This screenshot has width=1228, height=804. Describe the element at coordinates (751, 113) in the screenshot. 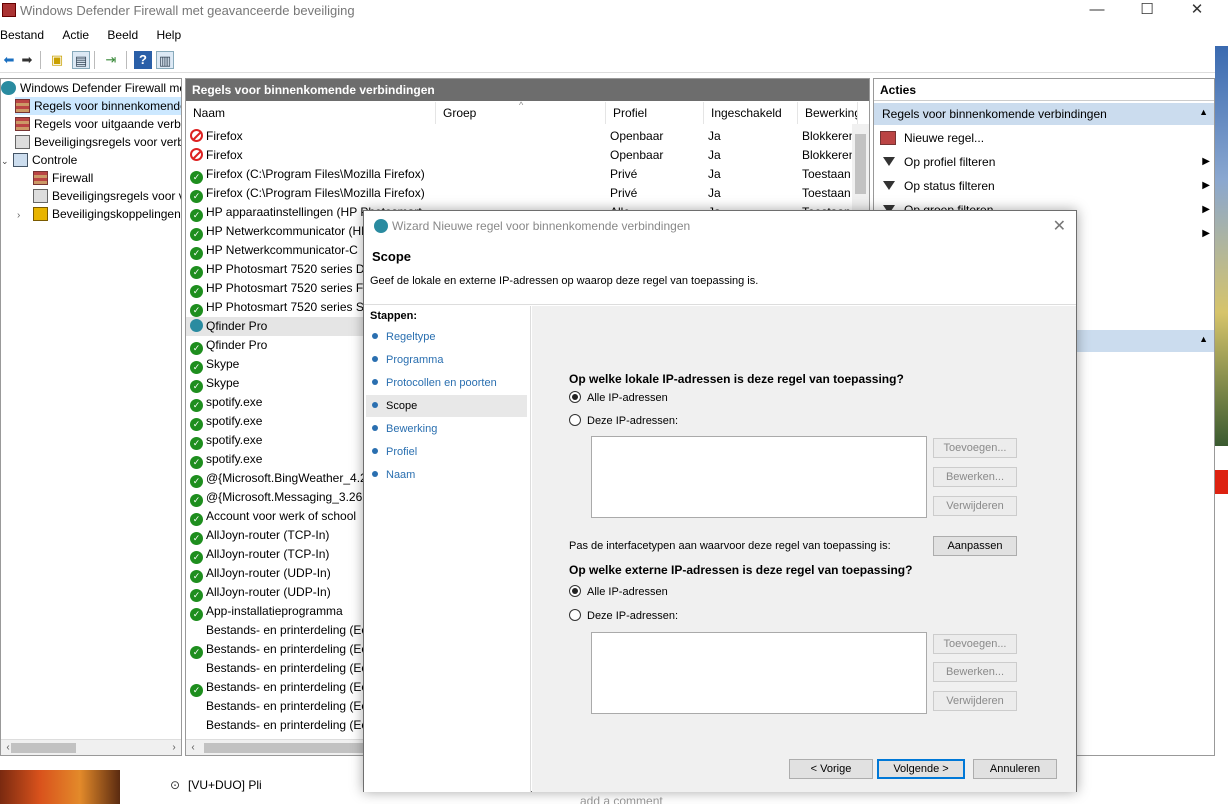

I see `column-enabled: Ingeschakeld` at that location.